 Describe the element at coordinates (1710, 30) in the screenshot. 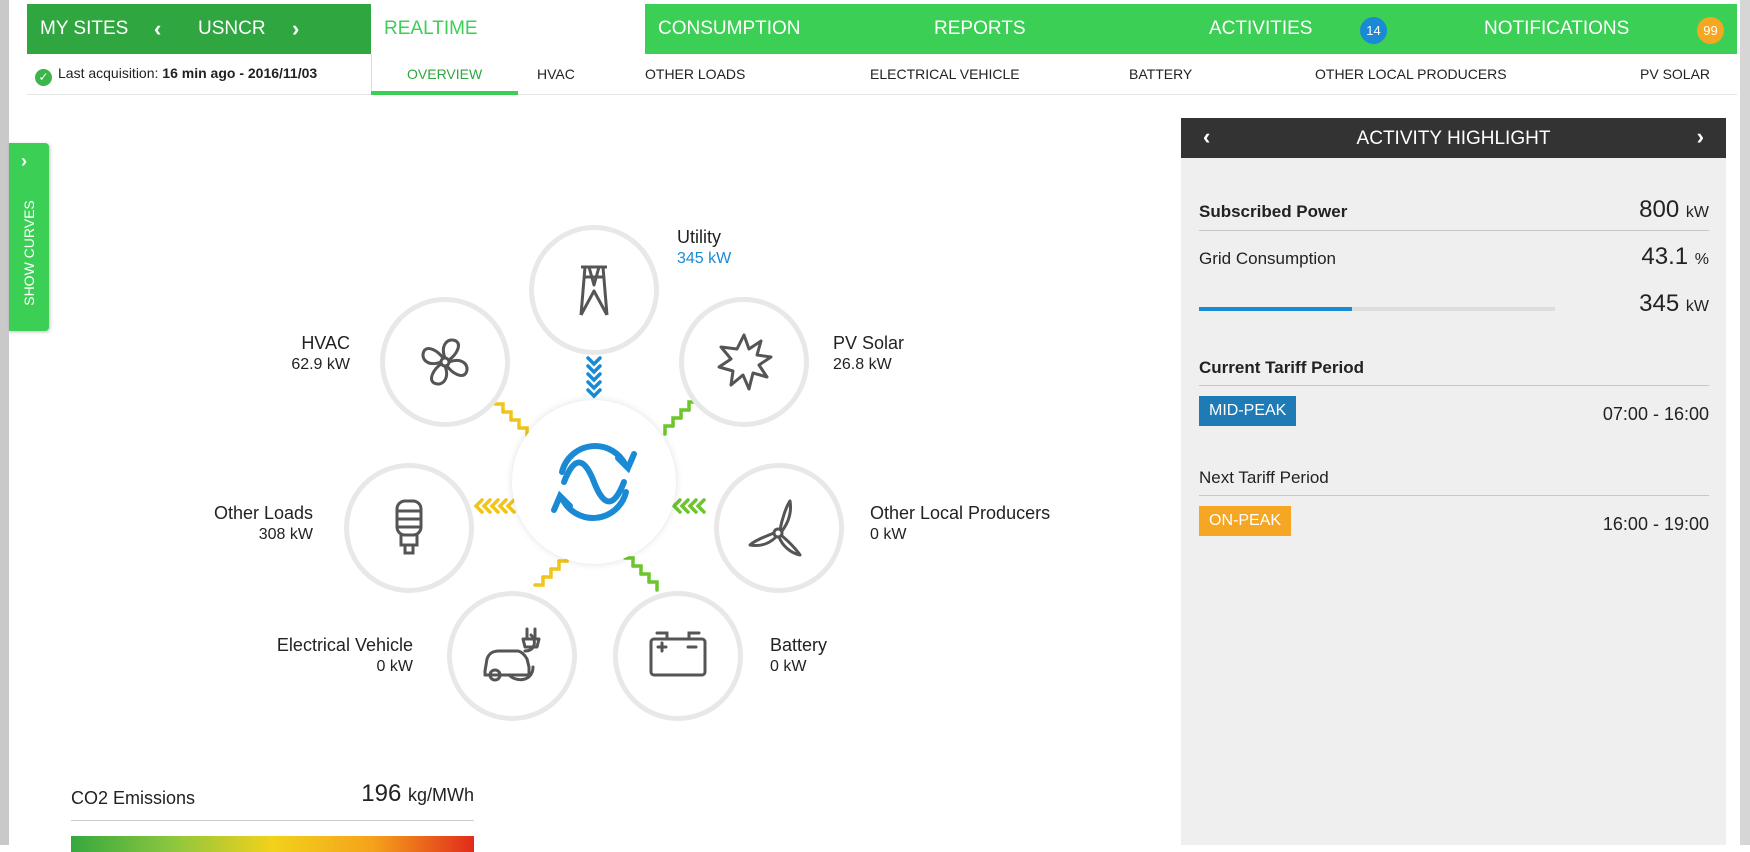

I see `notifications-badge: 99` at that location.